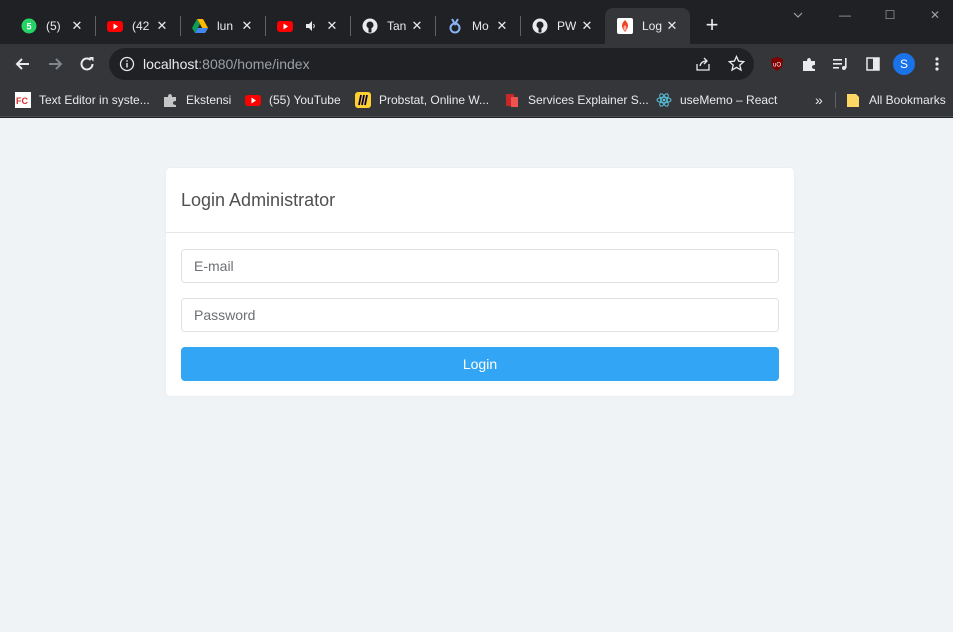  I want to click on google-drive-icon, so click(200, 26).